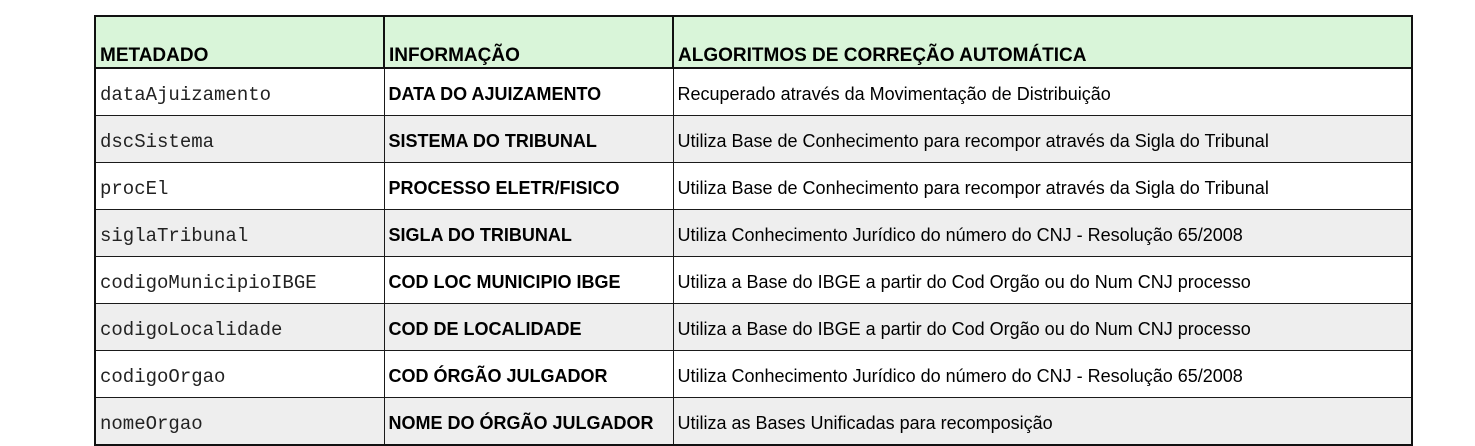 The width and height of the screenshot is (1475, 446). I want to click on cell-informacao: SIGLA DO TRIBUNAL, so click(528, 233).